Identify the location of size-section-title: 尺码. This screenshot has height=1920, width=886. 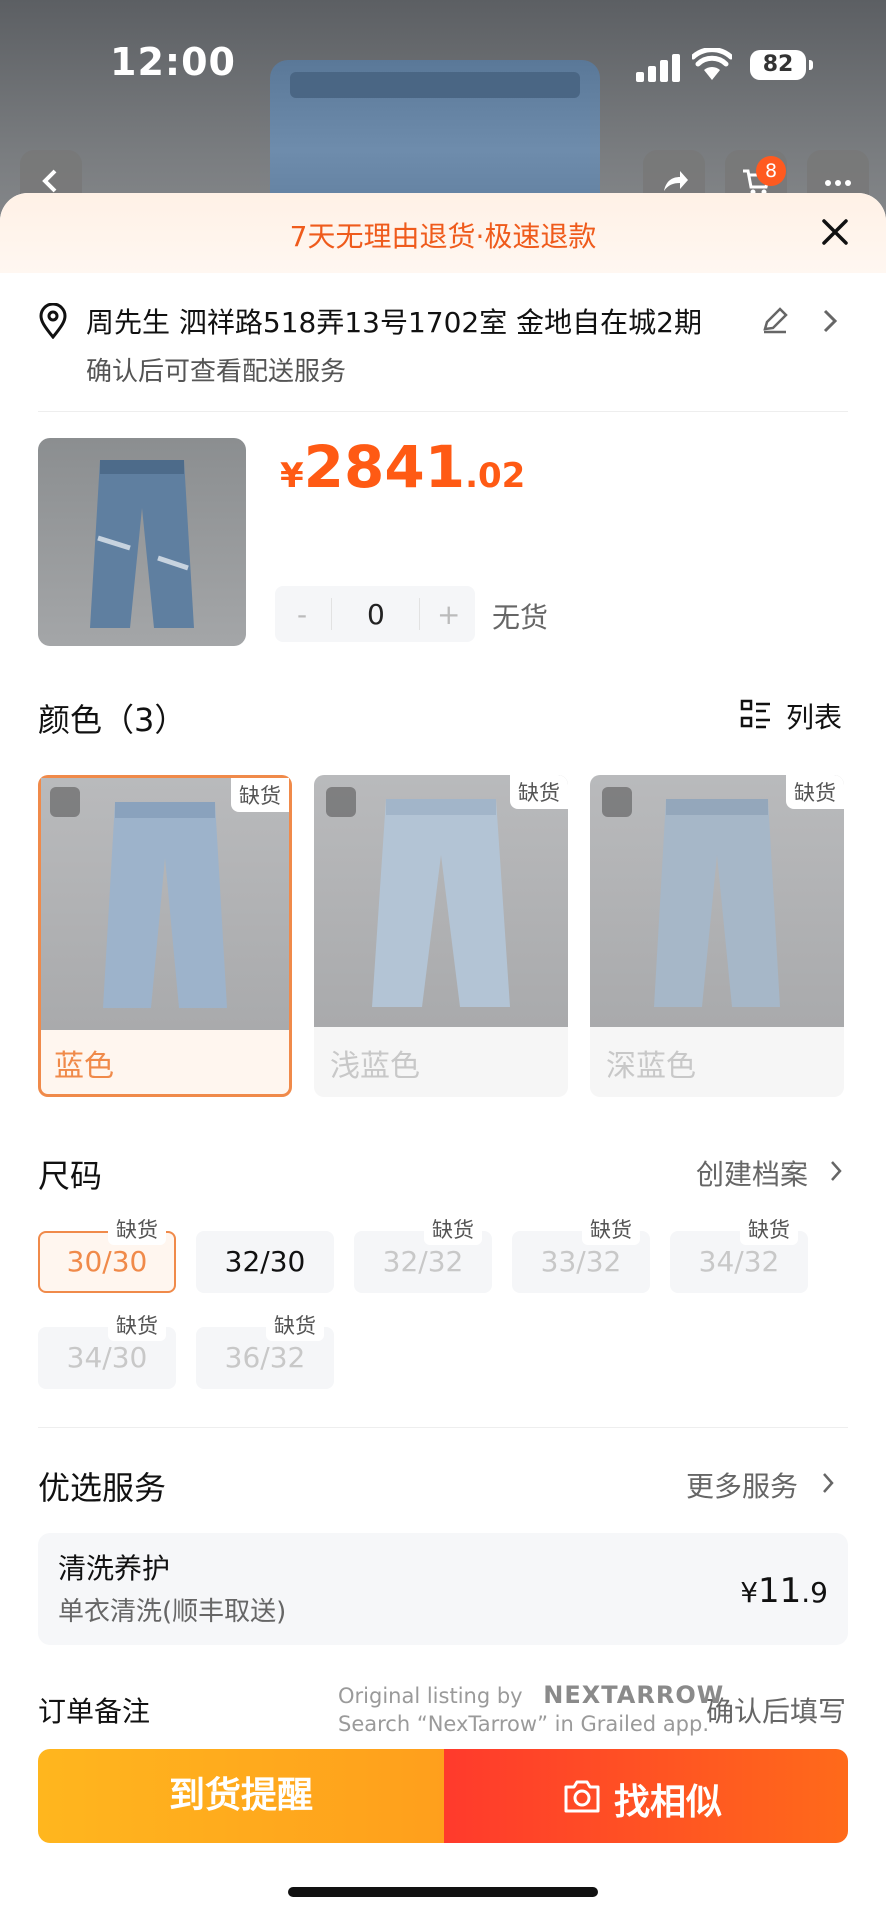
(70, 1176).